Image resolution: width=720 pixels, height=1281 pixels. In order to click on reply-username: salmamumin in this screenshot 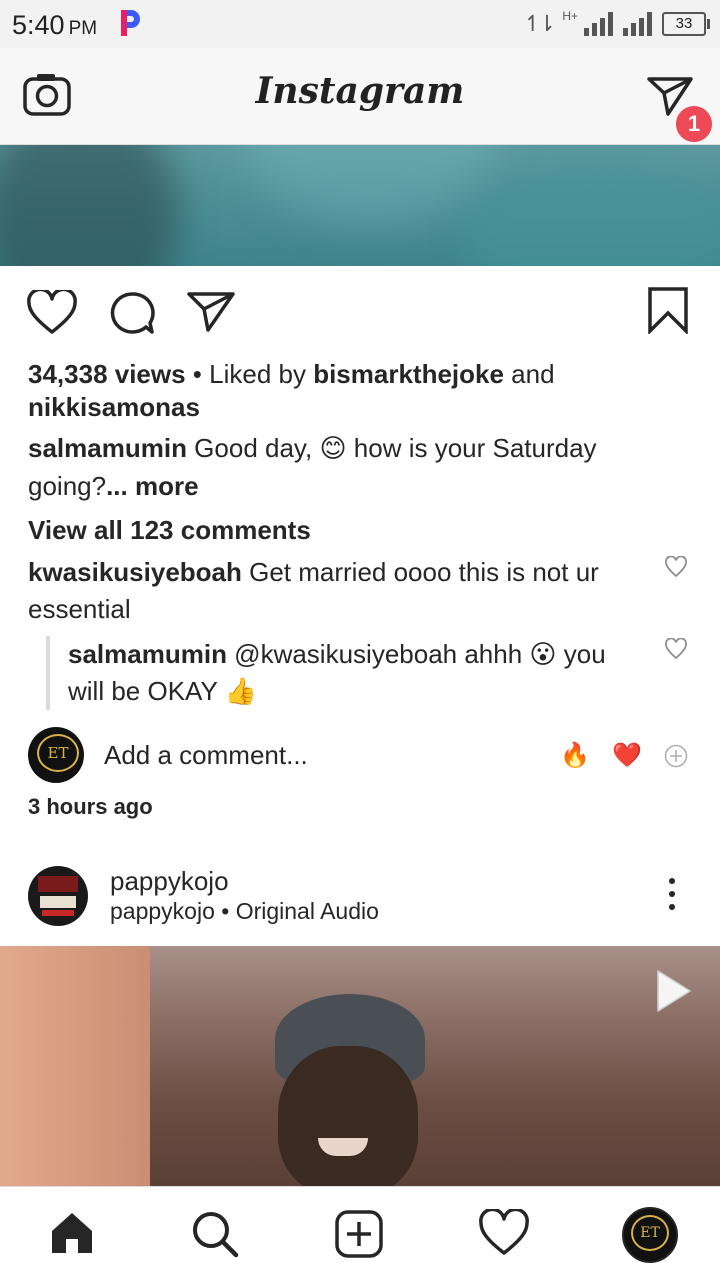, I will do `click(147, 654)`.